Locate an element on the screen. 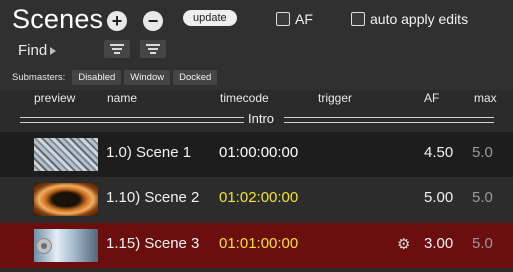 The image size is (513, 272). eye-icon is located at coordinates (44, 246).